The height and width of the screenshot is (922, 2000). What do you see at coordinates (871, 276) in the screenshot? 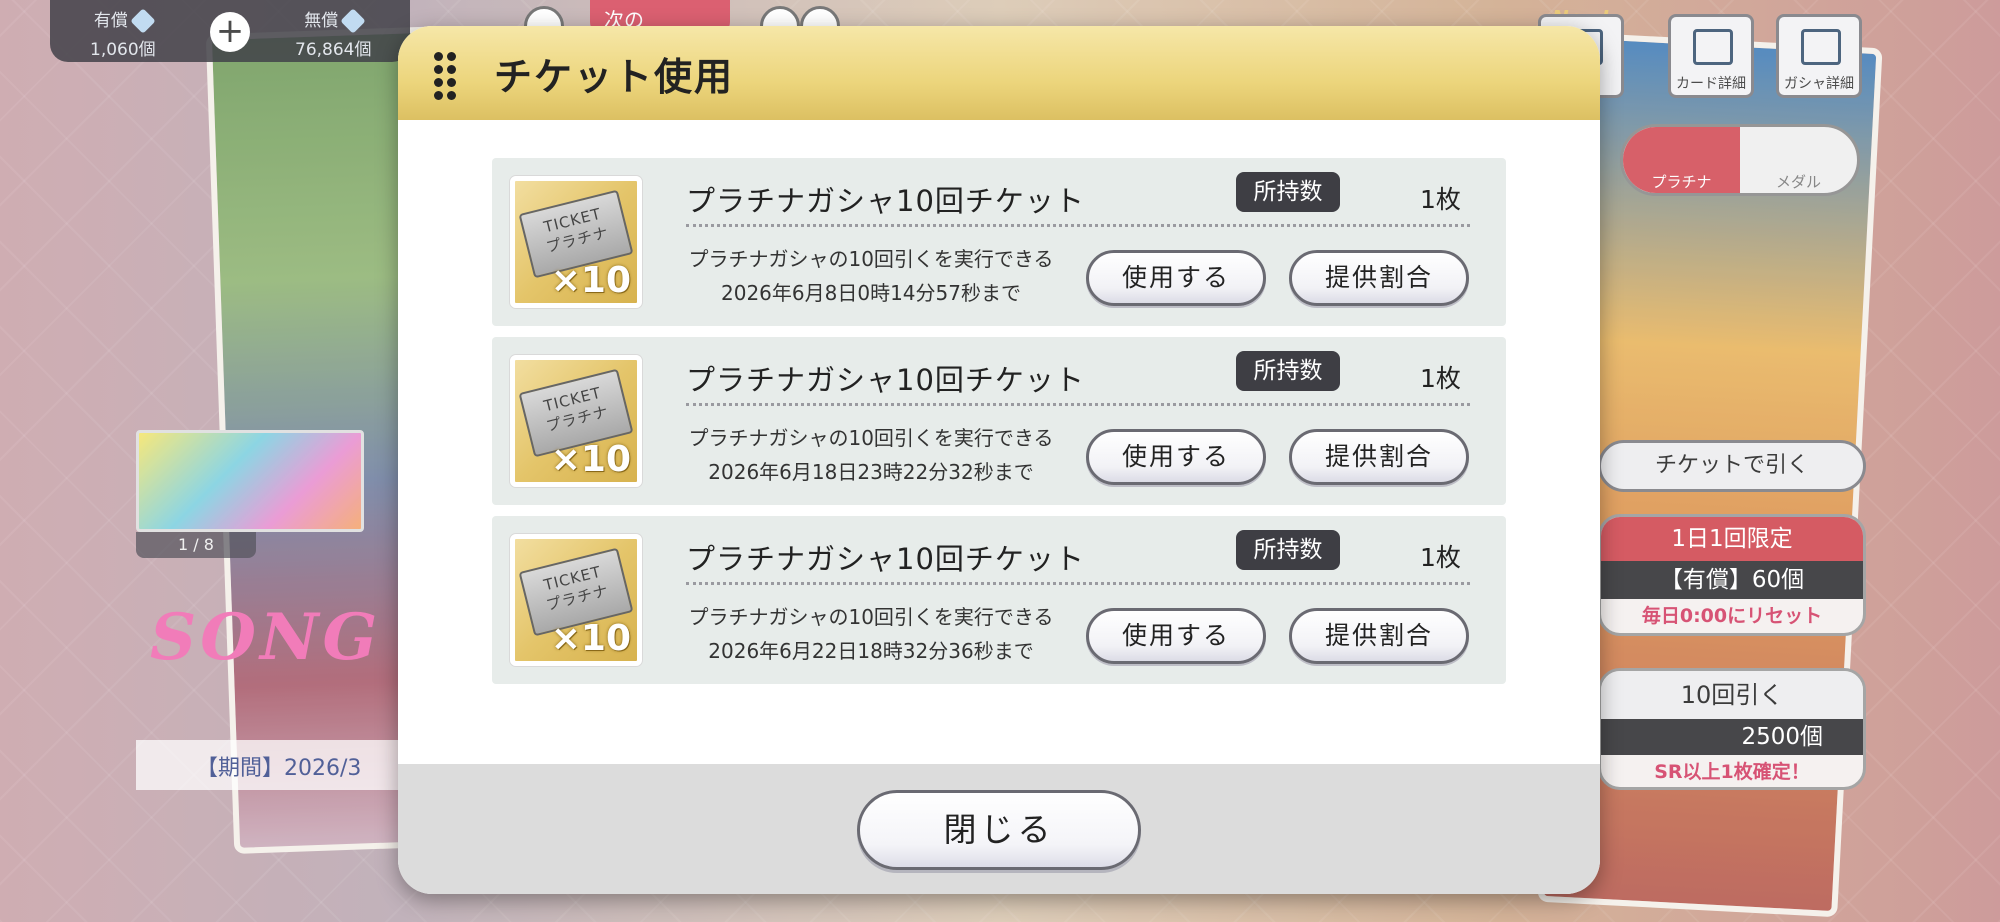
I see `ticket-description: プラチナガシャの10回引くを実行できる 2026年6月8日0時14分57秒まで` at bounding box center [871, 276].